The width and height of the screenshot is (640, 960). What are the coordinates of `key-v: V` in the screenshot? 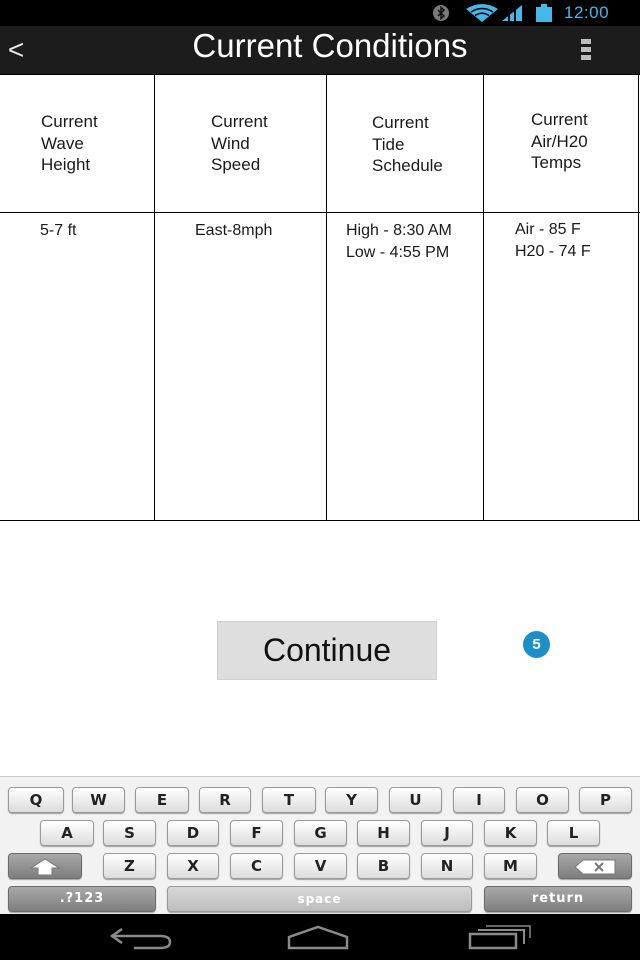 It's located at (320, 866).